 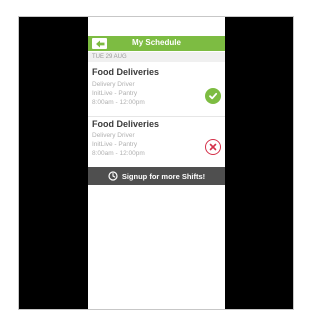 I want to click on checkmark-icon, so click(x=213, y=96).